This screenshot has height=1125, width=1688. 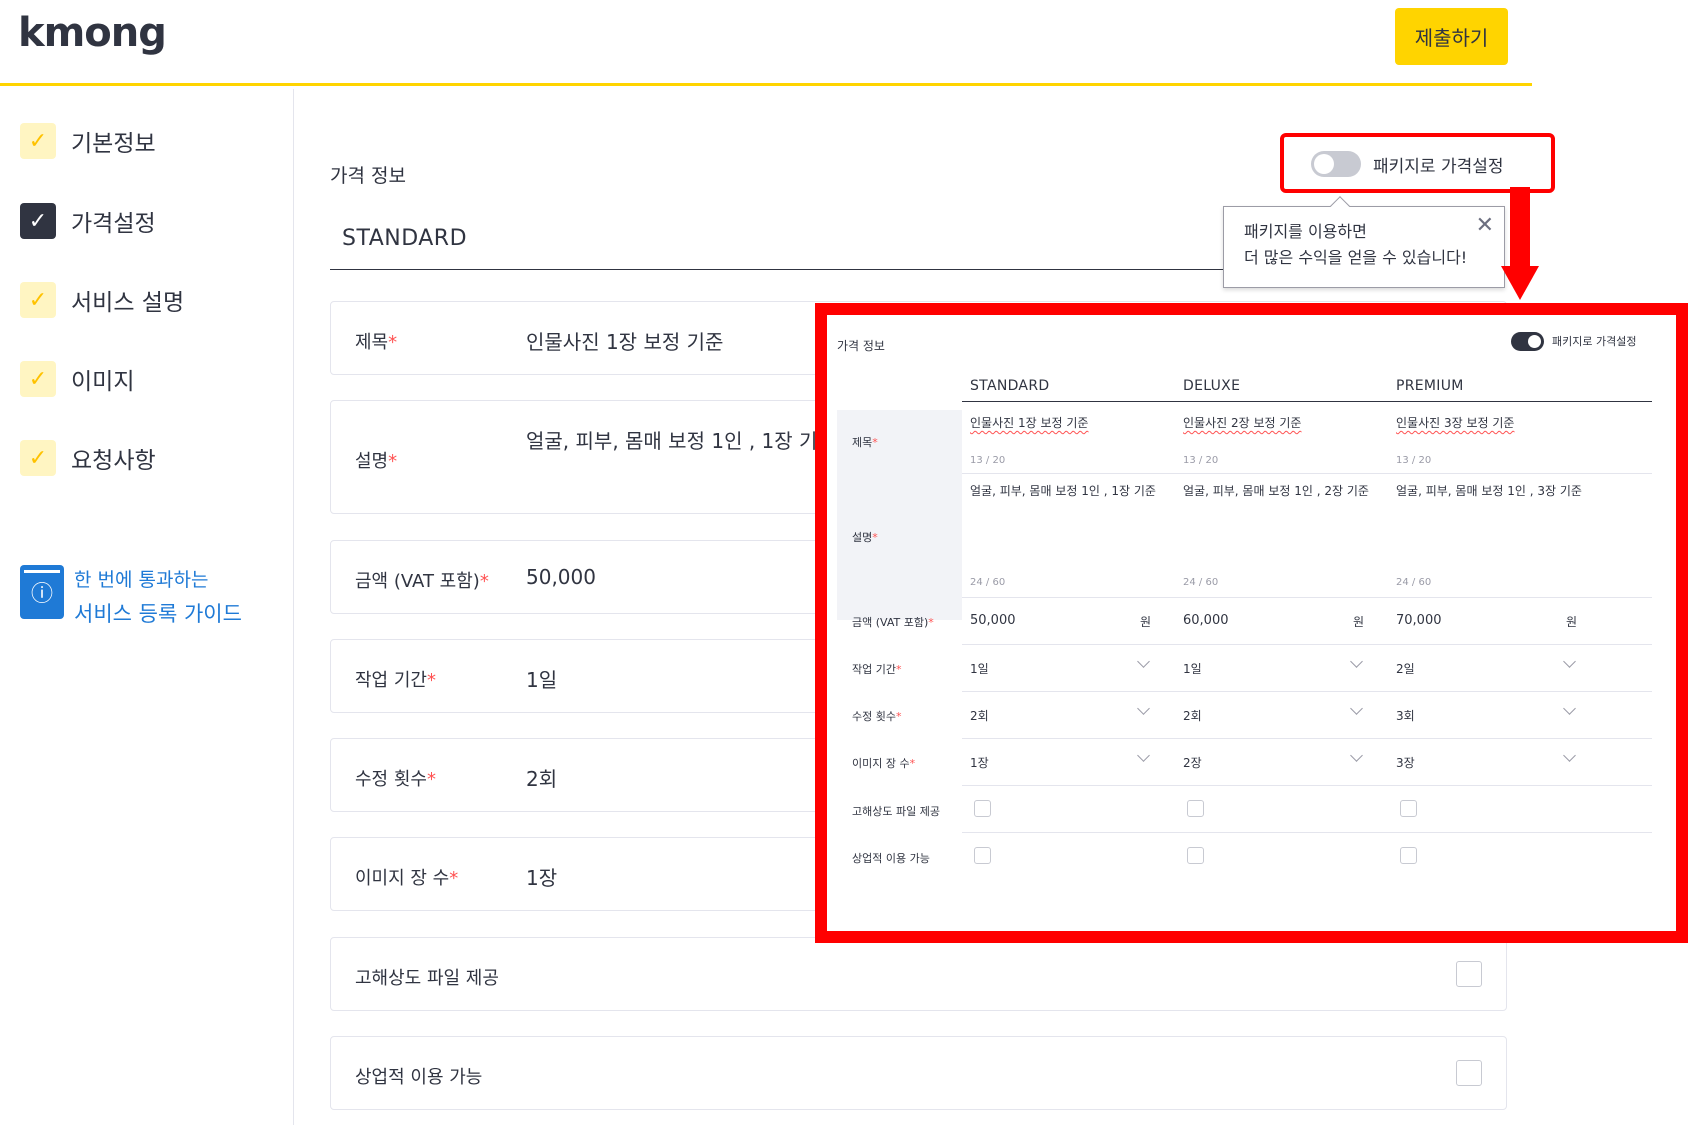 What do you see at coordinates (1469, 1073) in the screenshot?
I see `commercial-checkbox` at bounding box center [1469, 1073].